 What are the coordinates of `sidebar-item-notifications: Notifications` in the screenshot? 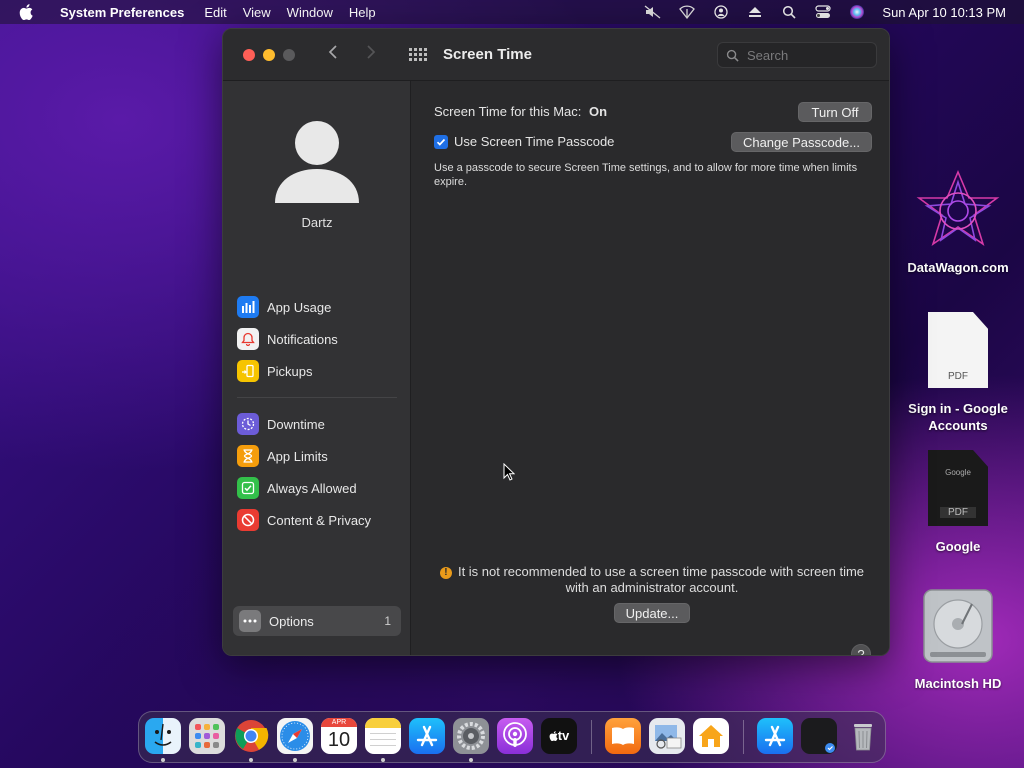 It's located at (317, 339).